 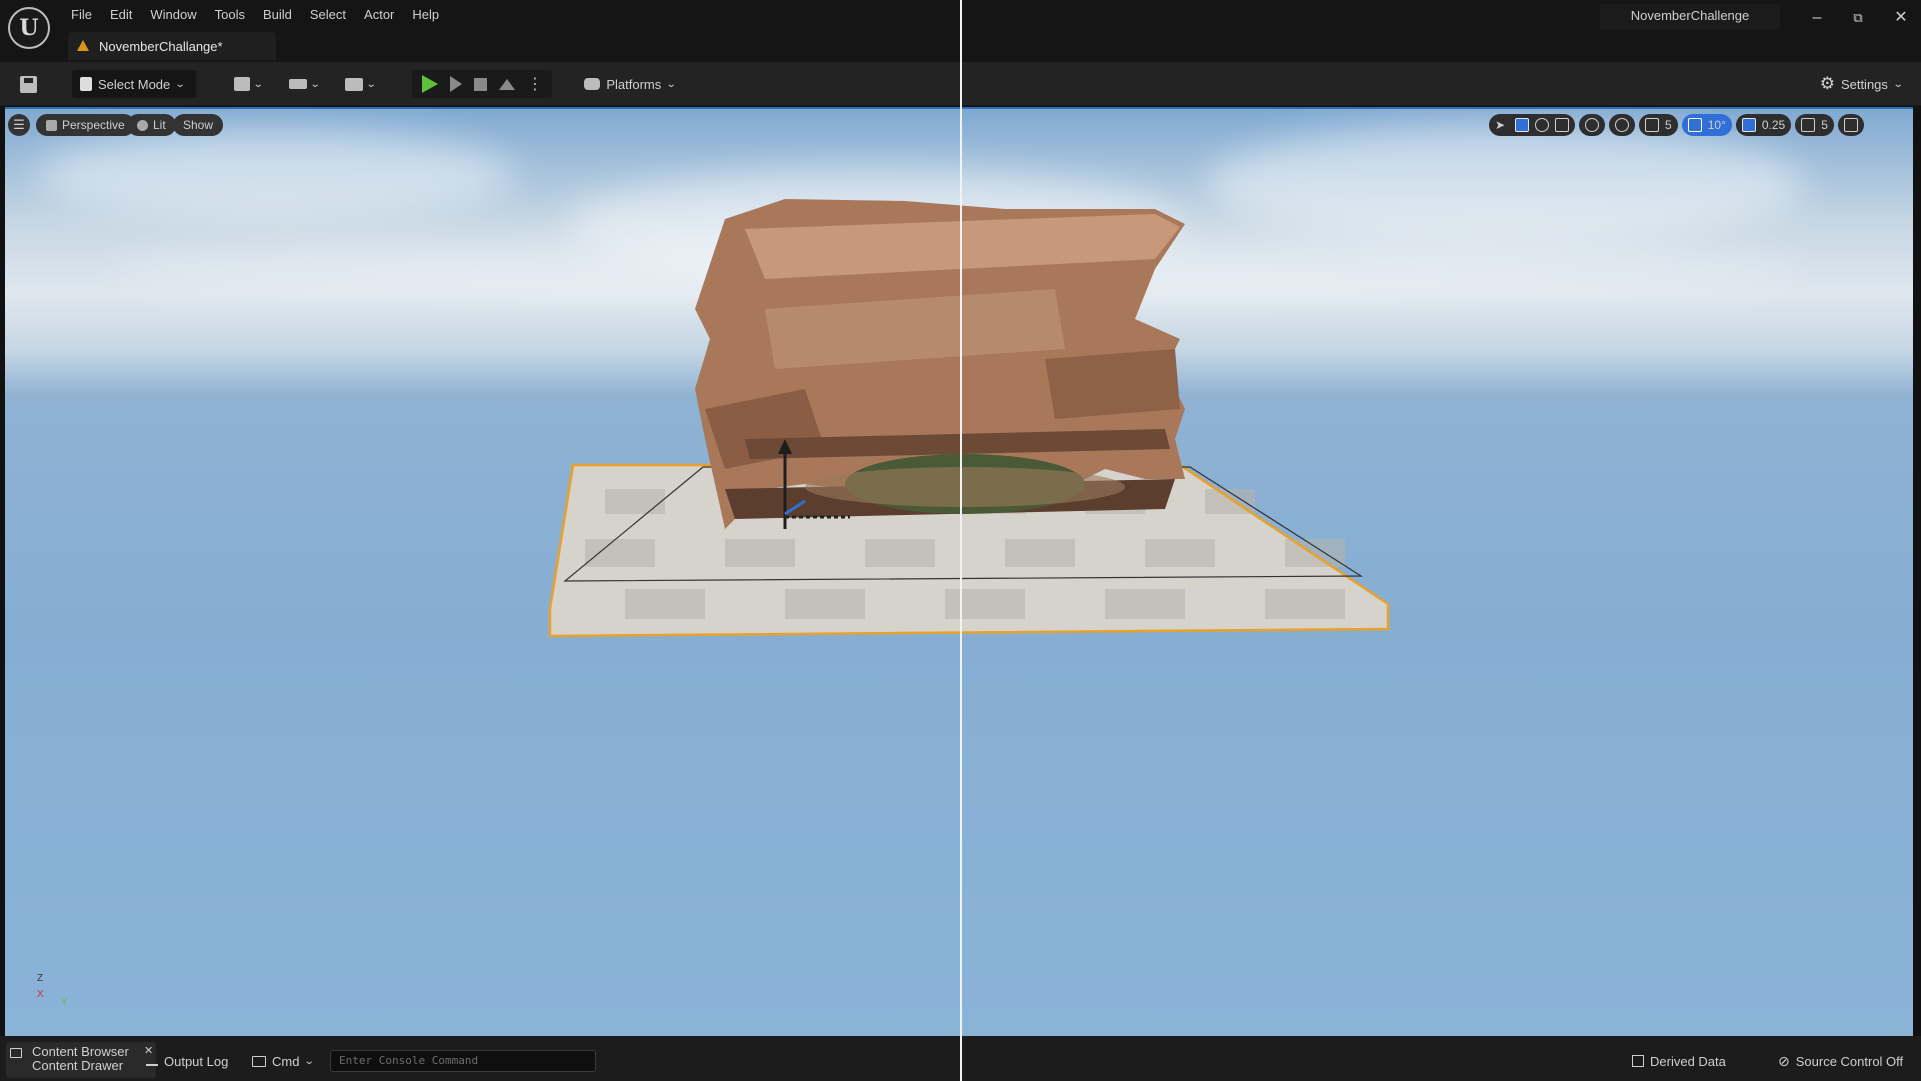 What do you see at coordinates (463, 1061) in the screenshot?
I see `console-command-input: Enter Console Command` at bounding box center [463, 1061].